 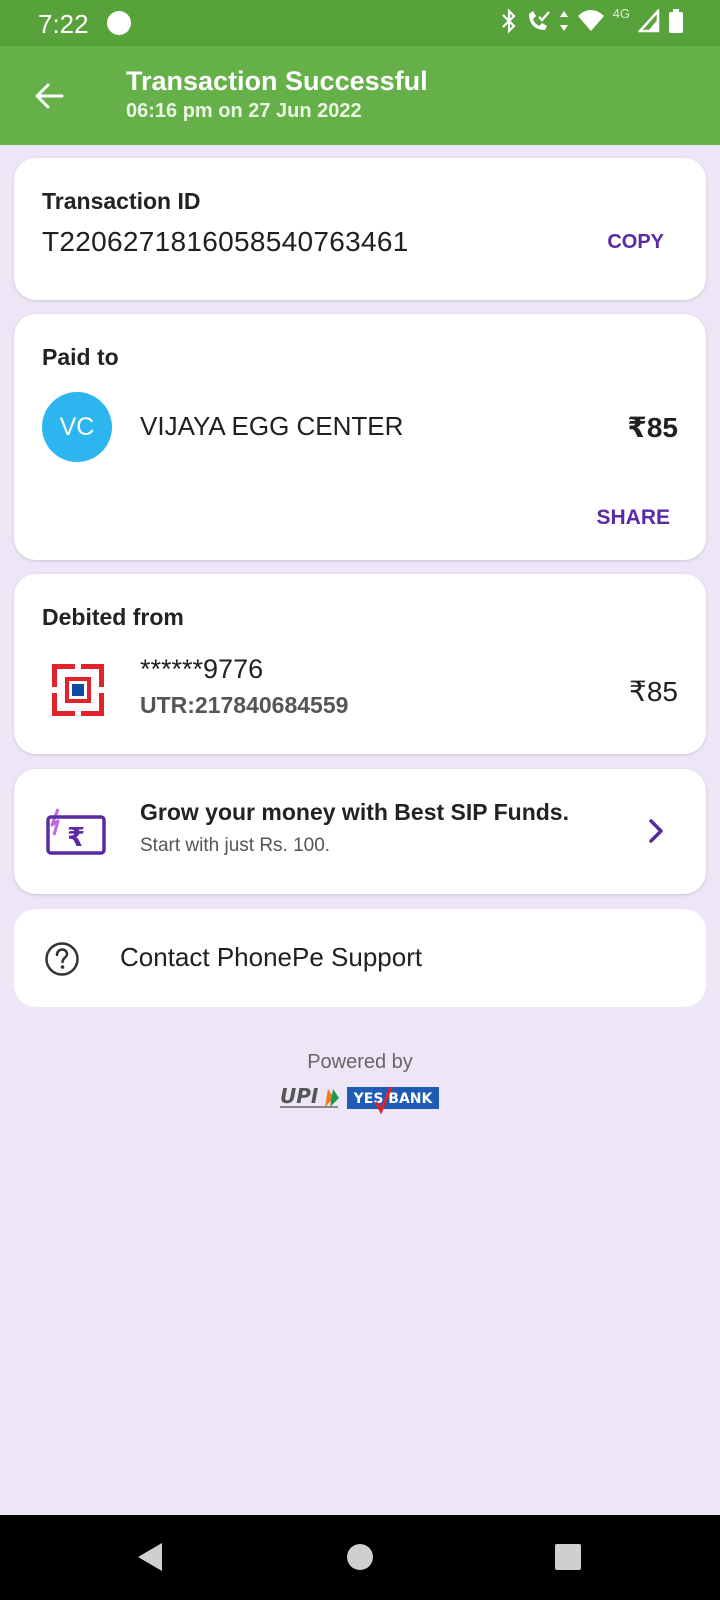 What do you see at coordinates (393, 1099) in the screenshot?
I see `svg-text: YES BANK` at bounding box center [393, 1099].